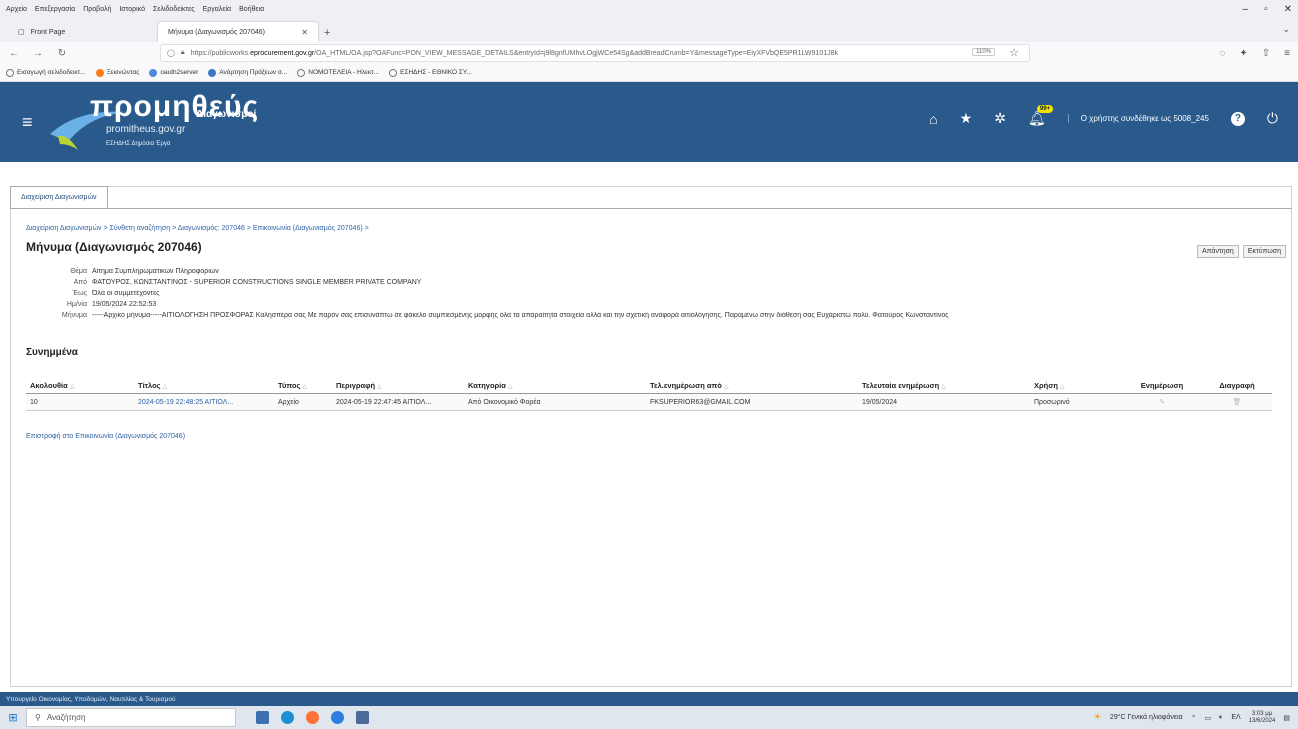 The image size is (1298, 729). What do you see at coordinates (262, 717) in the screenshot?
I see `taskview-icon` at bounding box center [262, 717].